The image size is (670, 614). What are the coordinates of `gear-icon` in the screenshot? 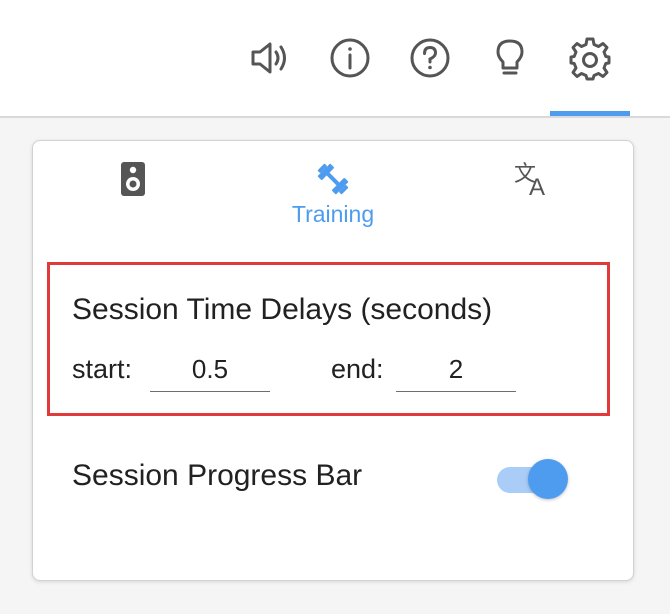 It's located at (590, 58).